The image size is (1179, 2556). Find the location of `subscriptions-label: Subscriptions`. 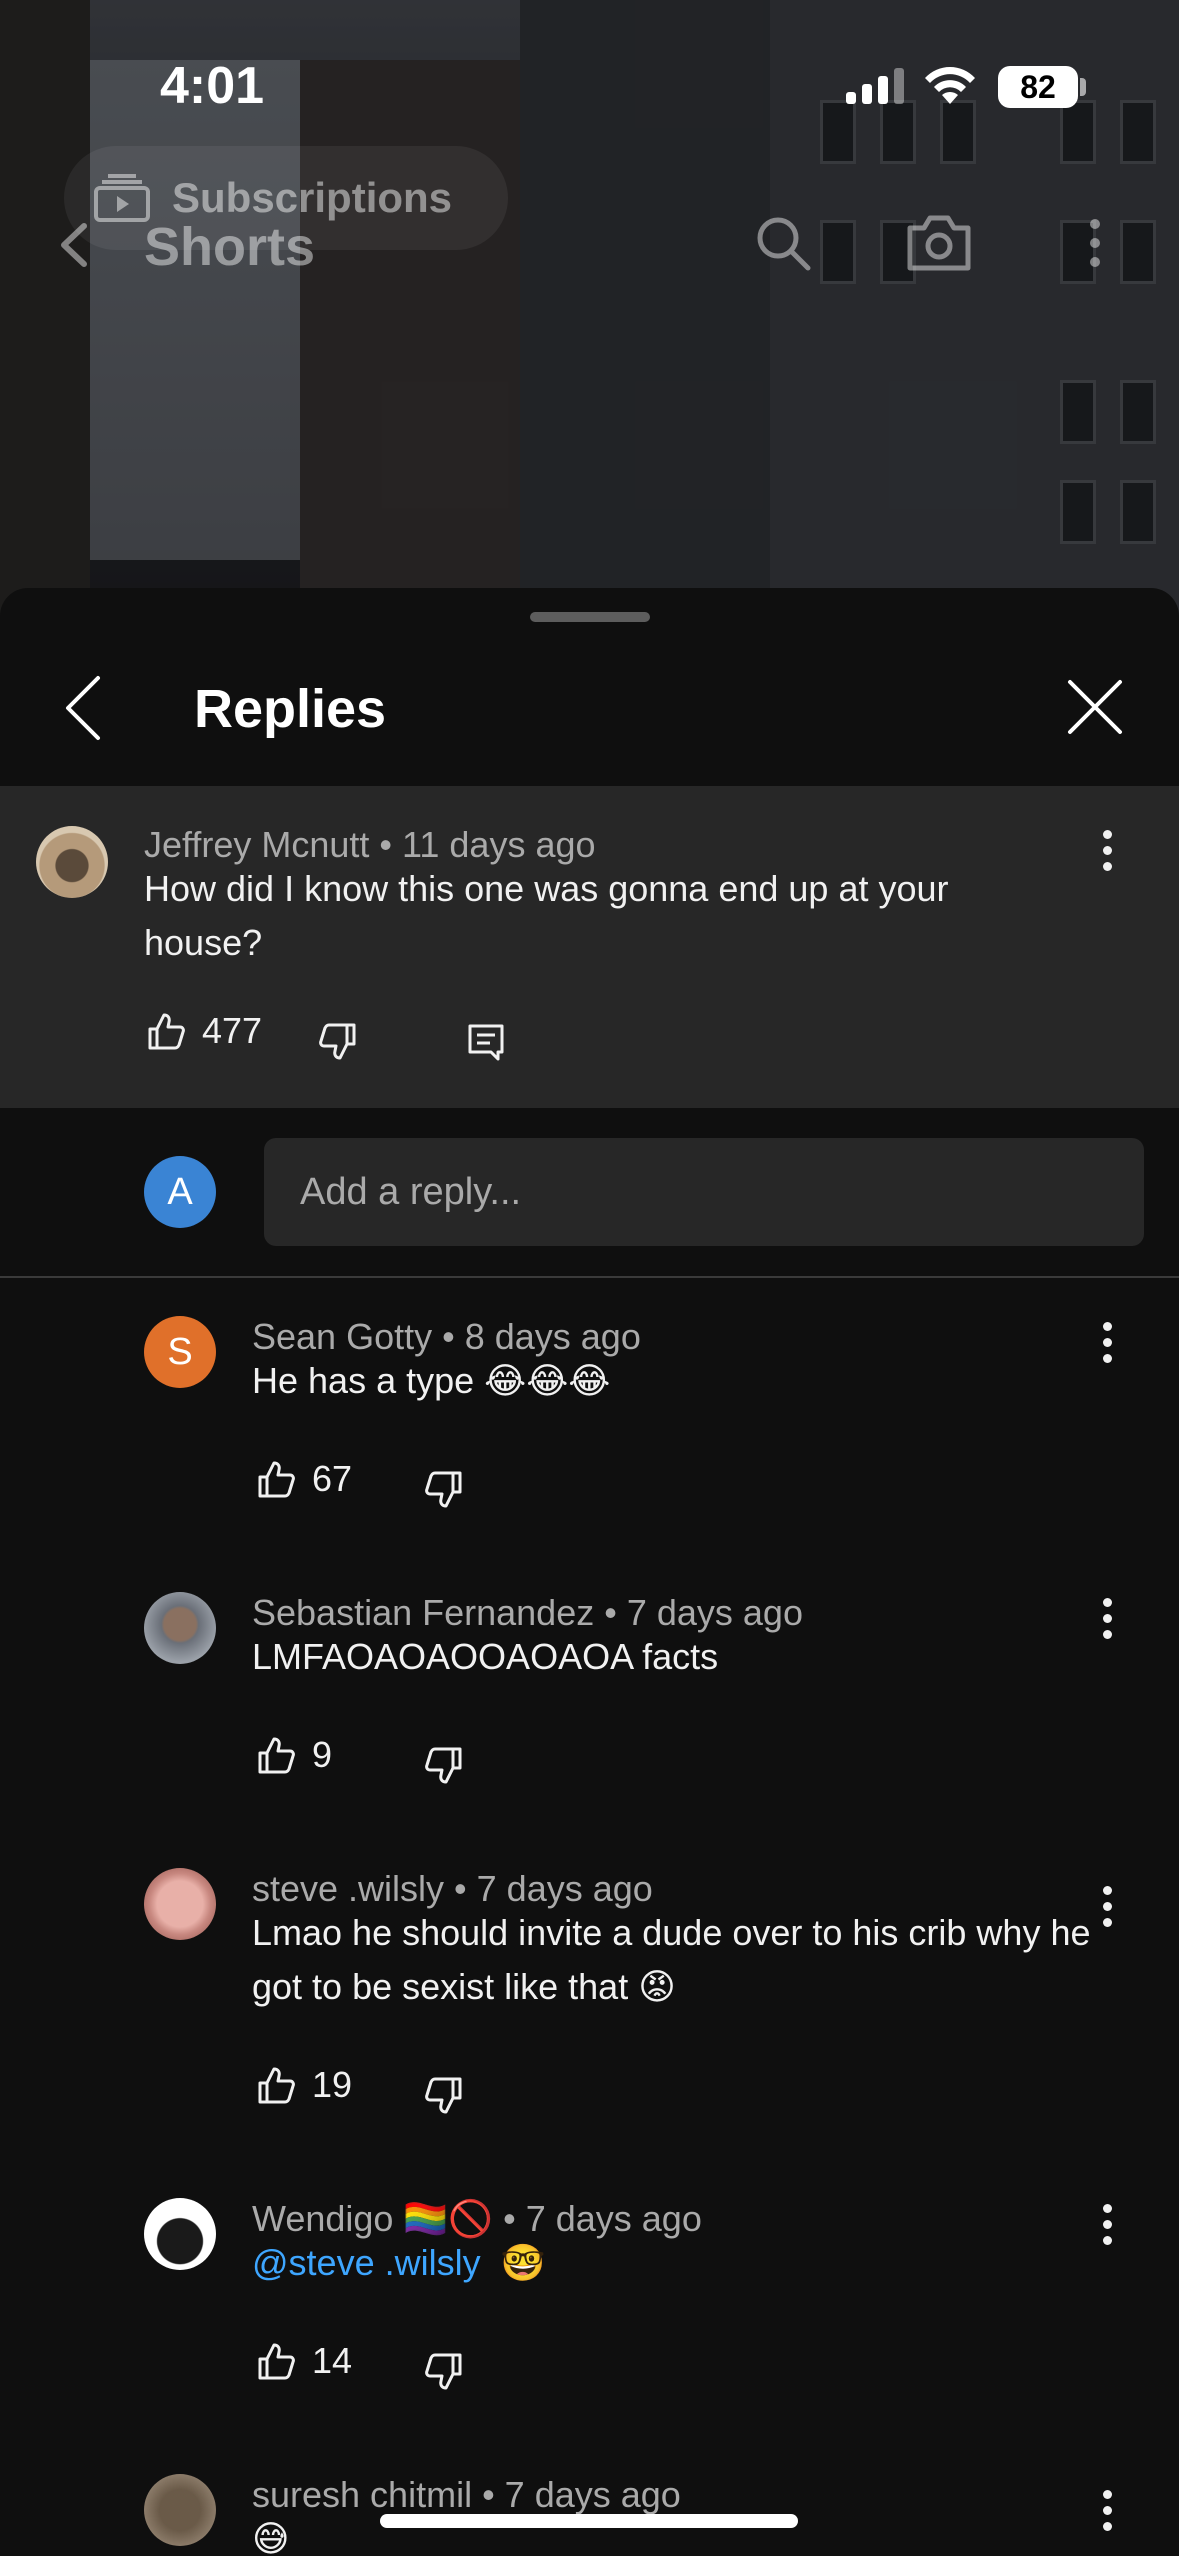

subscriptions-label: Subscriptions is located at coordinates (312, 197).